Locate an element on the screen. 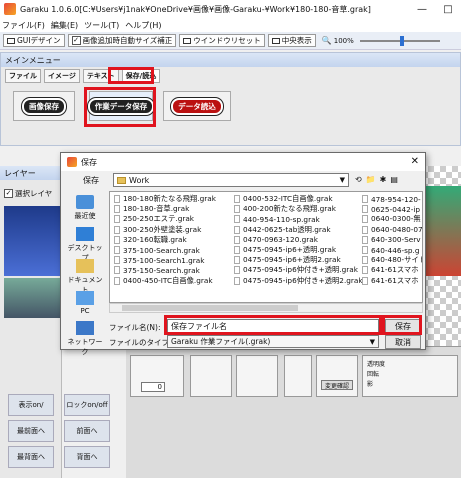 The width and height of the screenshot is (461, 478). file-item: 0475-0945-ip6+透明.grak is located at coordinates (298, 250).